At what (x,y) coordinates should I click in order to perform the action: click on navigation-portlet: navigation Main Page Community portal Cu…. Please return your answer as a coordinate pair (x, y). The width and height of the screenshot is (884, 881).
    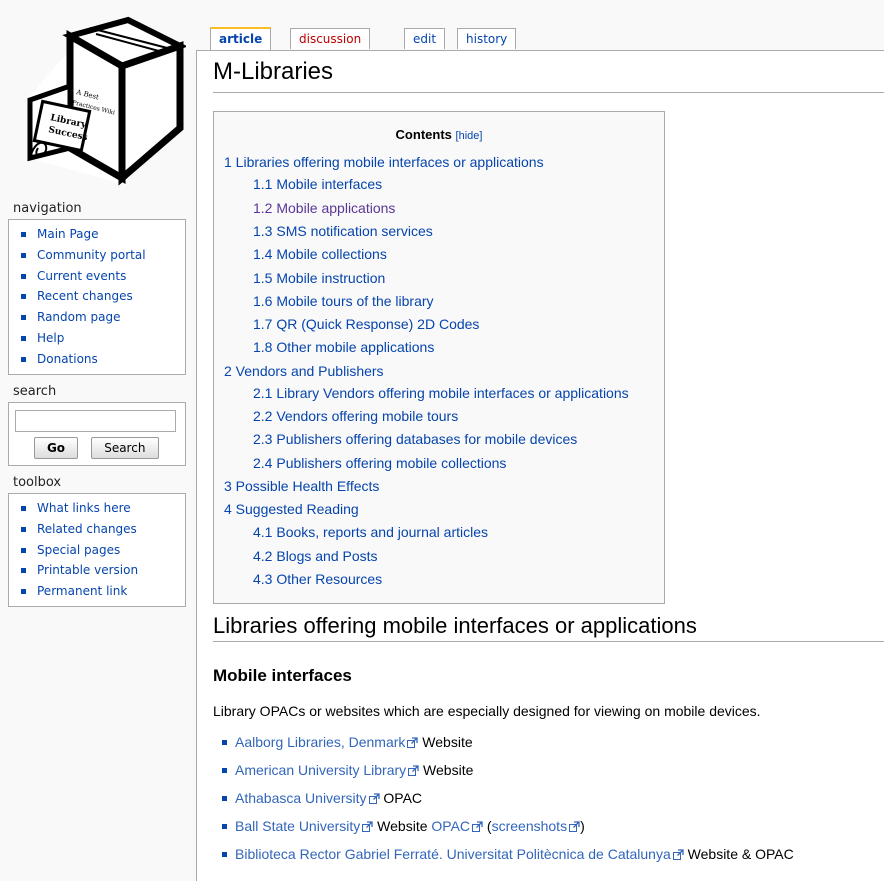
    Looking at the image, I should click on (97, 288).